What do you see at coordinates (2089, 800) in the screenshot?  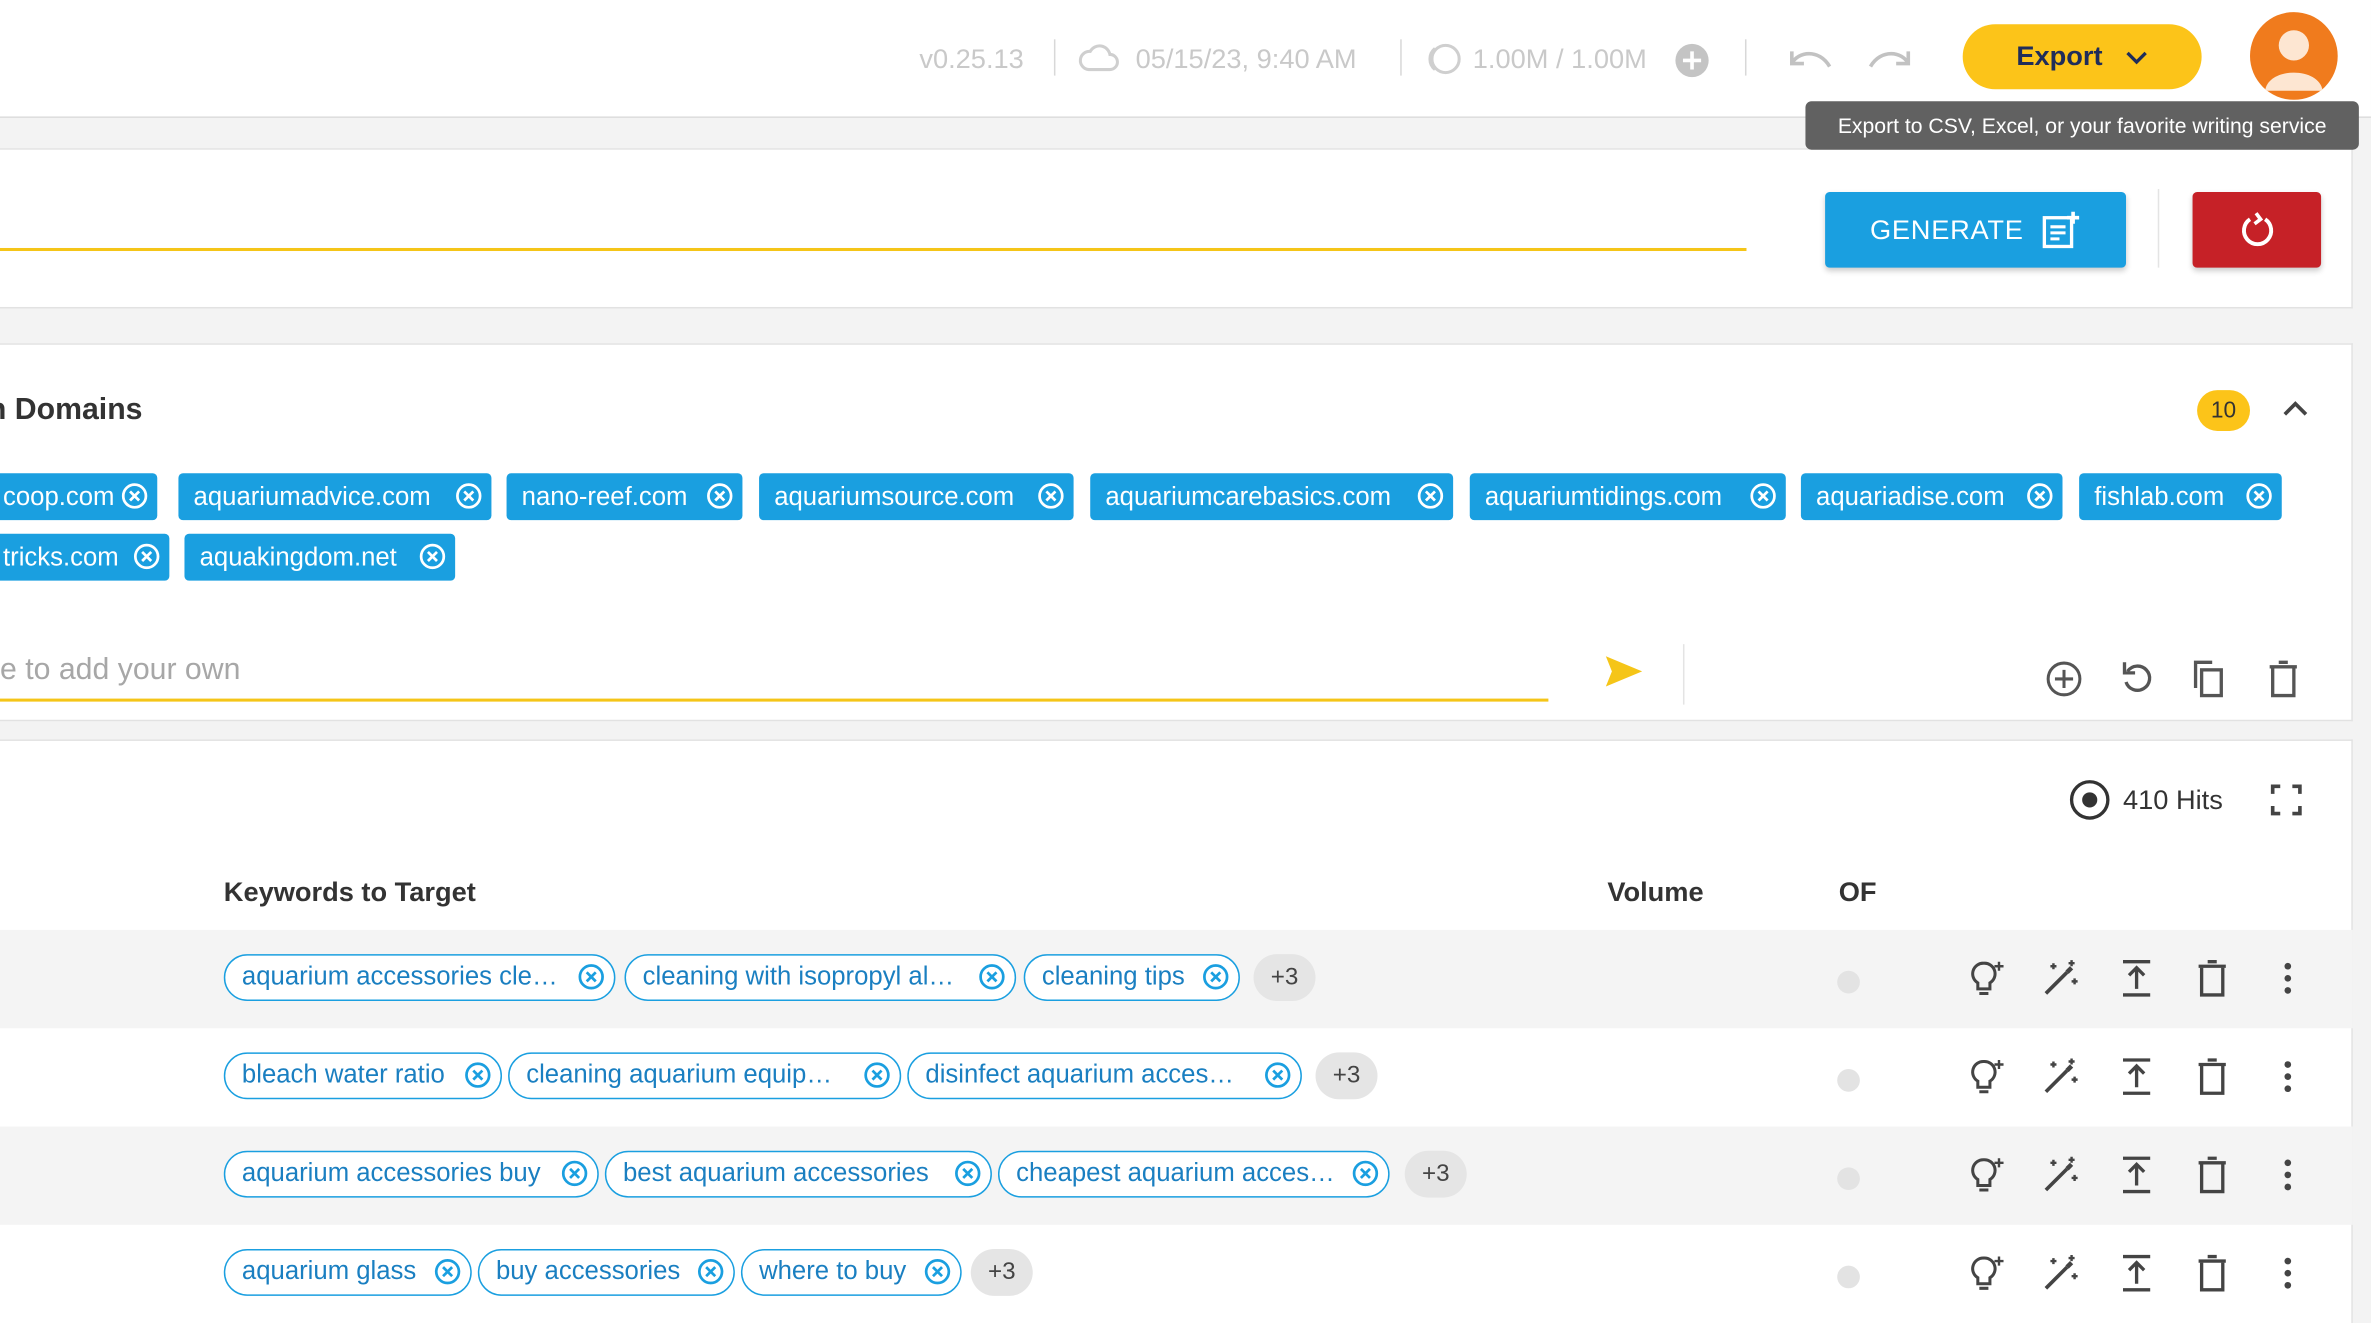 I see `target-icon` at bounding box center [2089, 800].